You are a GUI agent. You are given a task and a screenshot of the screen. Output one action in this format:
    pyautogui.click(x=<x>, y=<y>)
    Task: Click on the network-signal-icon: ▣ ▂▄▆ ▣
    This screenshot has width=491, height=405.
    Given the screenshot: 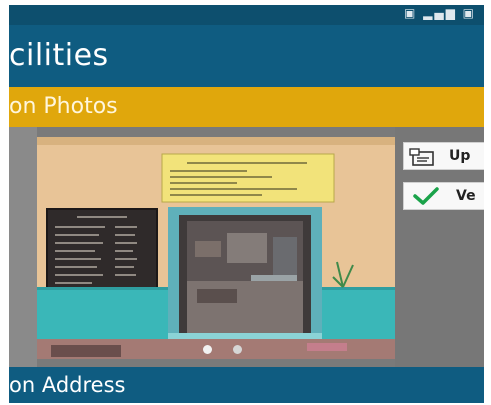 What is the action you would take?
    pyautogui.click(x=440, y=13)
    